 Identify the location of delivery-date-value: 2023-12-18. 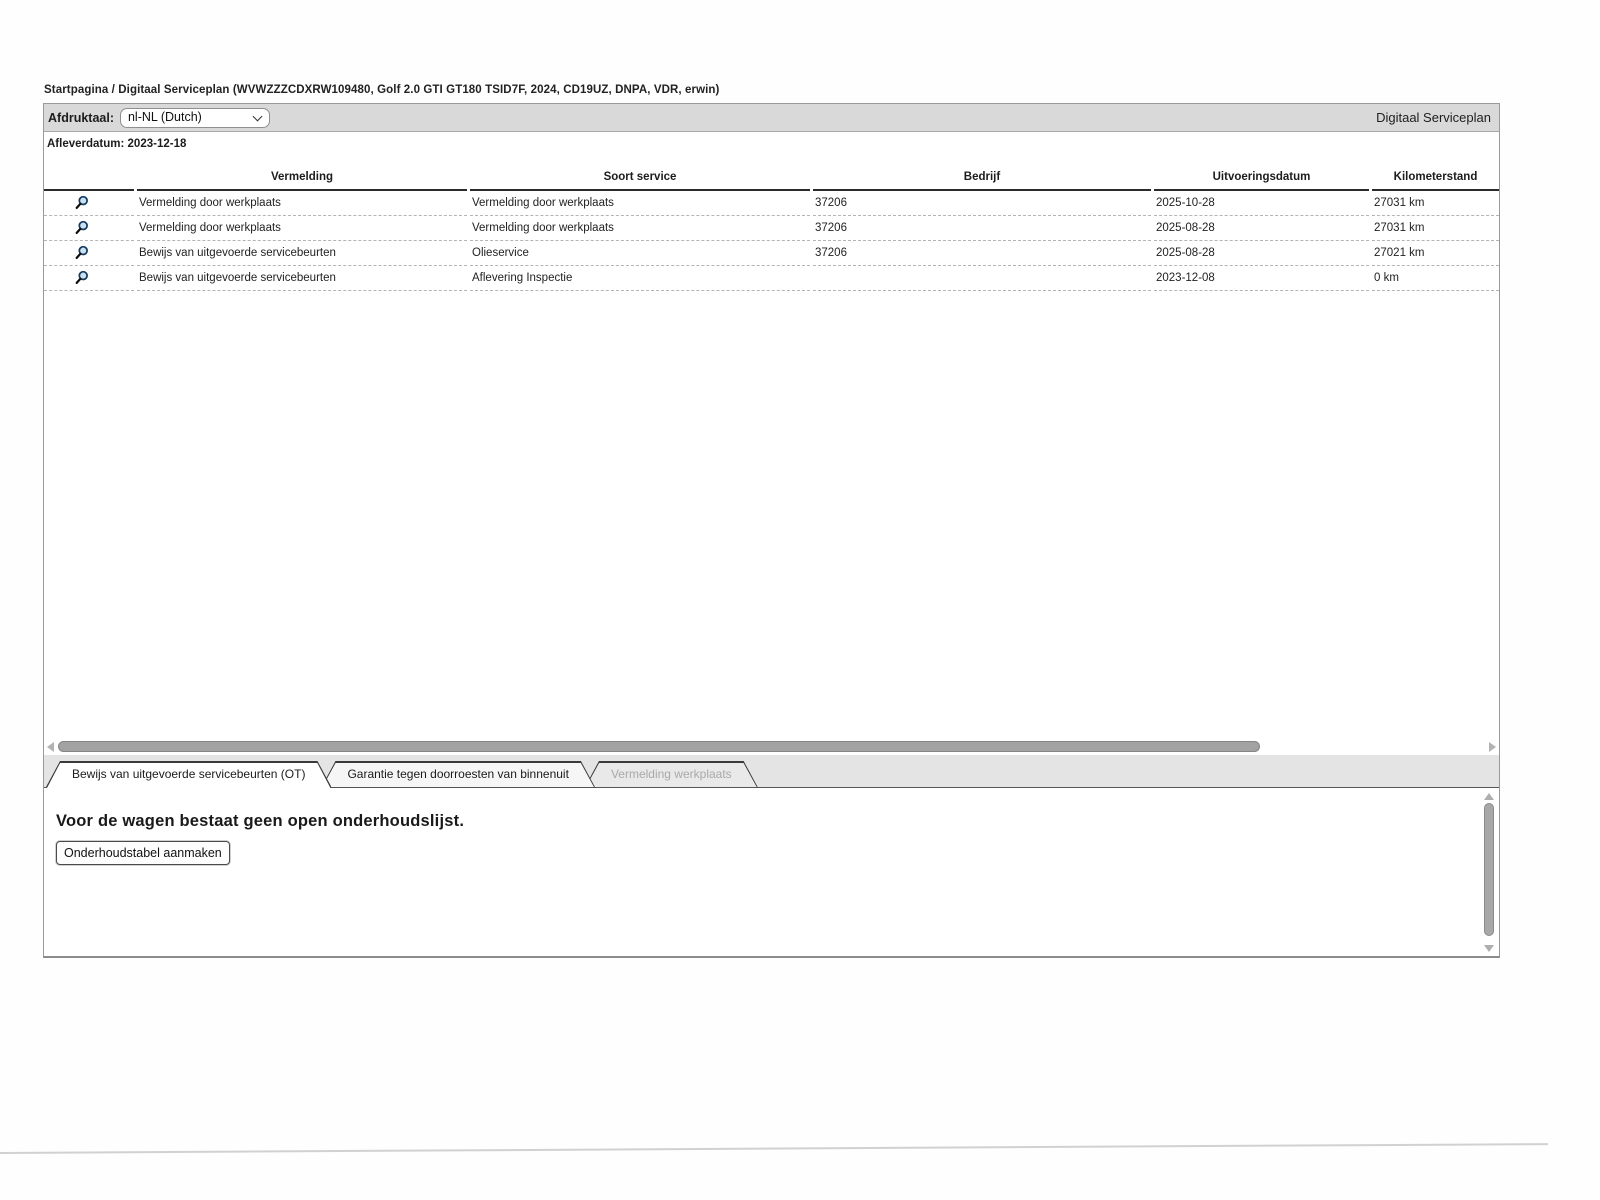
(157, 143).